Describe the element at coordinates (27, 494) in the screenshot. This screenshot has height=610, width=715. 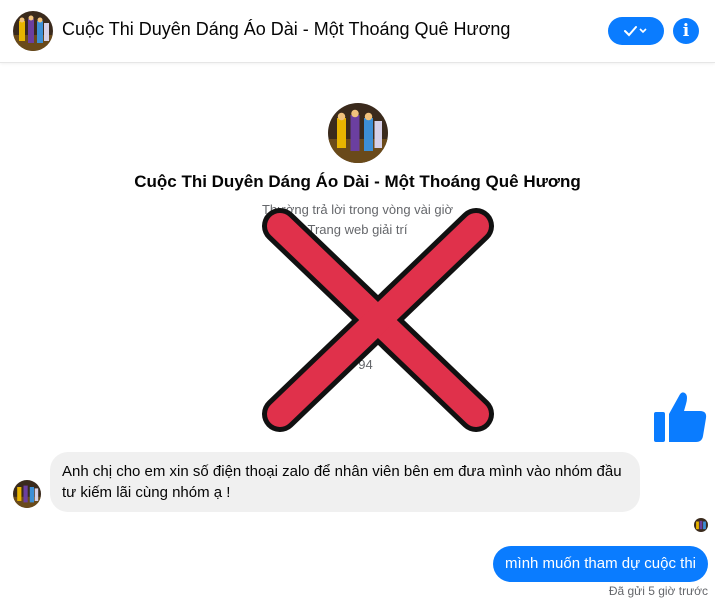
I see `sender-avatar` at that location.